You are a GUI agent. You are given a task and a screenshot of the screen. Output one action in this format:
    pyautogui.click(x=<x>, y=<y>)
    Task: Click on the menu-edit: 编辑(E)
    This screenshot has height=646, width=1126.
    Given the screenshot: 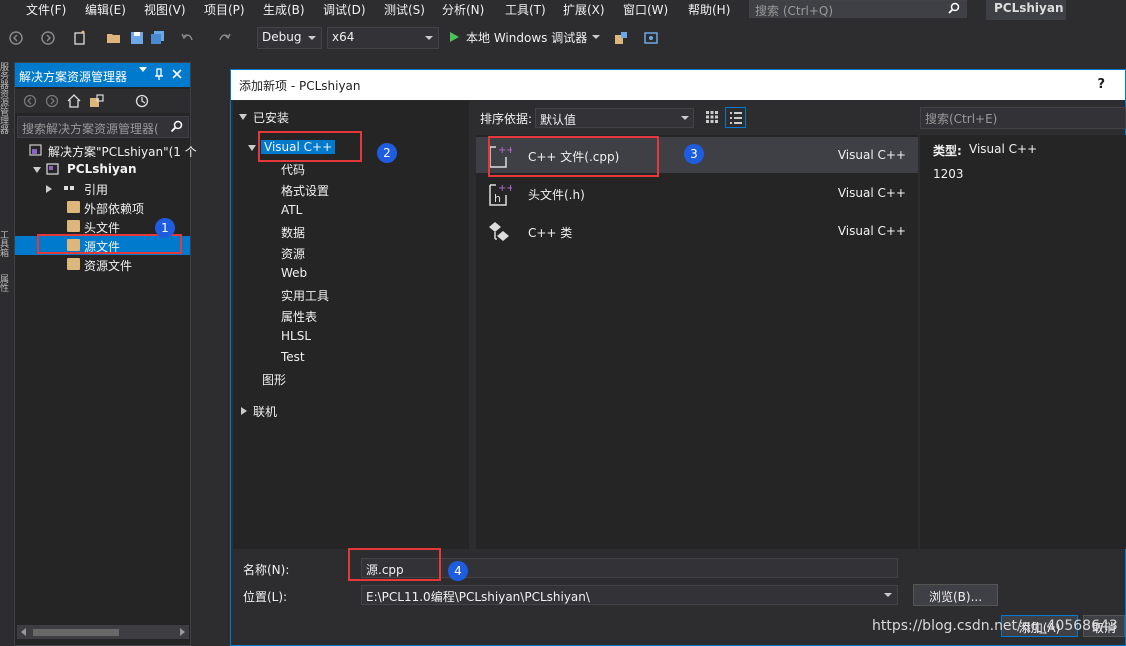 What is the action you would take?
    pyautogui.click(x=105, y=9)
    